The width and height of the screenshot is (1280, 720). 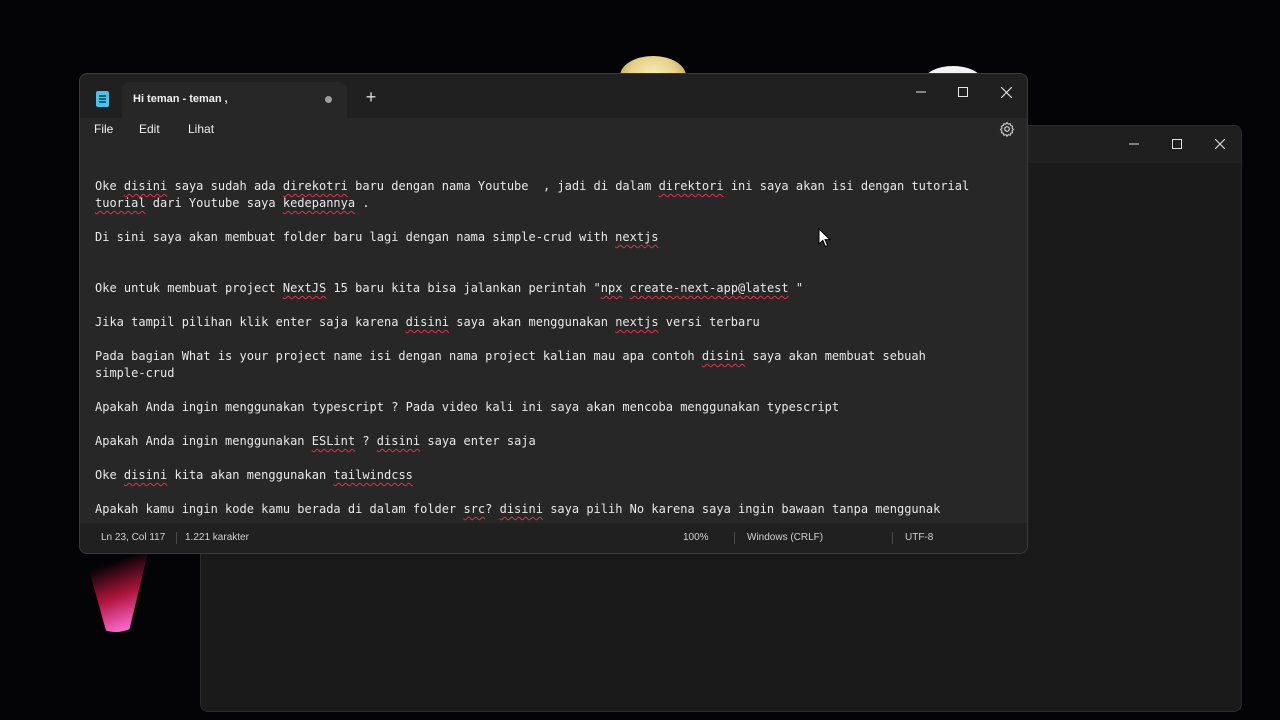 I want to click on misspelled-word: create-next-app@latest, so click(x=709, y=288).